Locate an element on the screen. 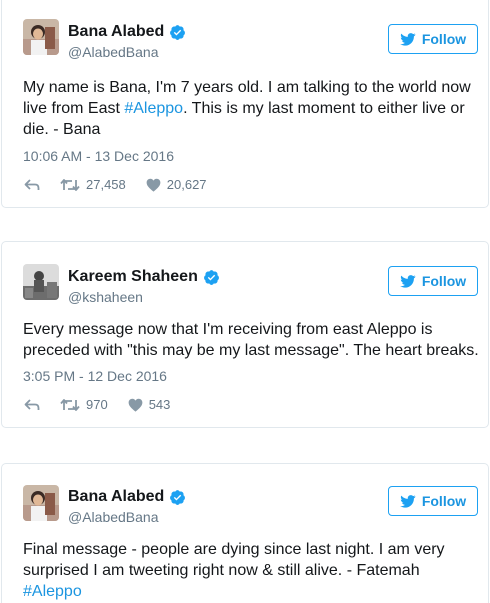 This screenshot has height=603, width=490. user-info: Kareem Shaheen @kshaheen is located at coordinates (144, 286).